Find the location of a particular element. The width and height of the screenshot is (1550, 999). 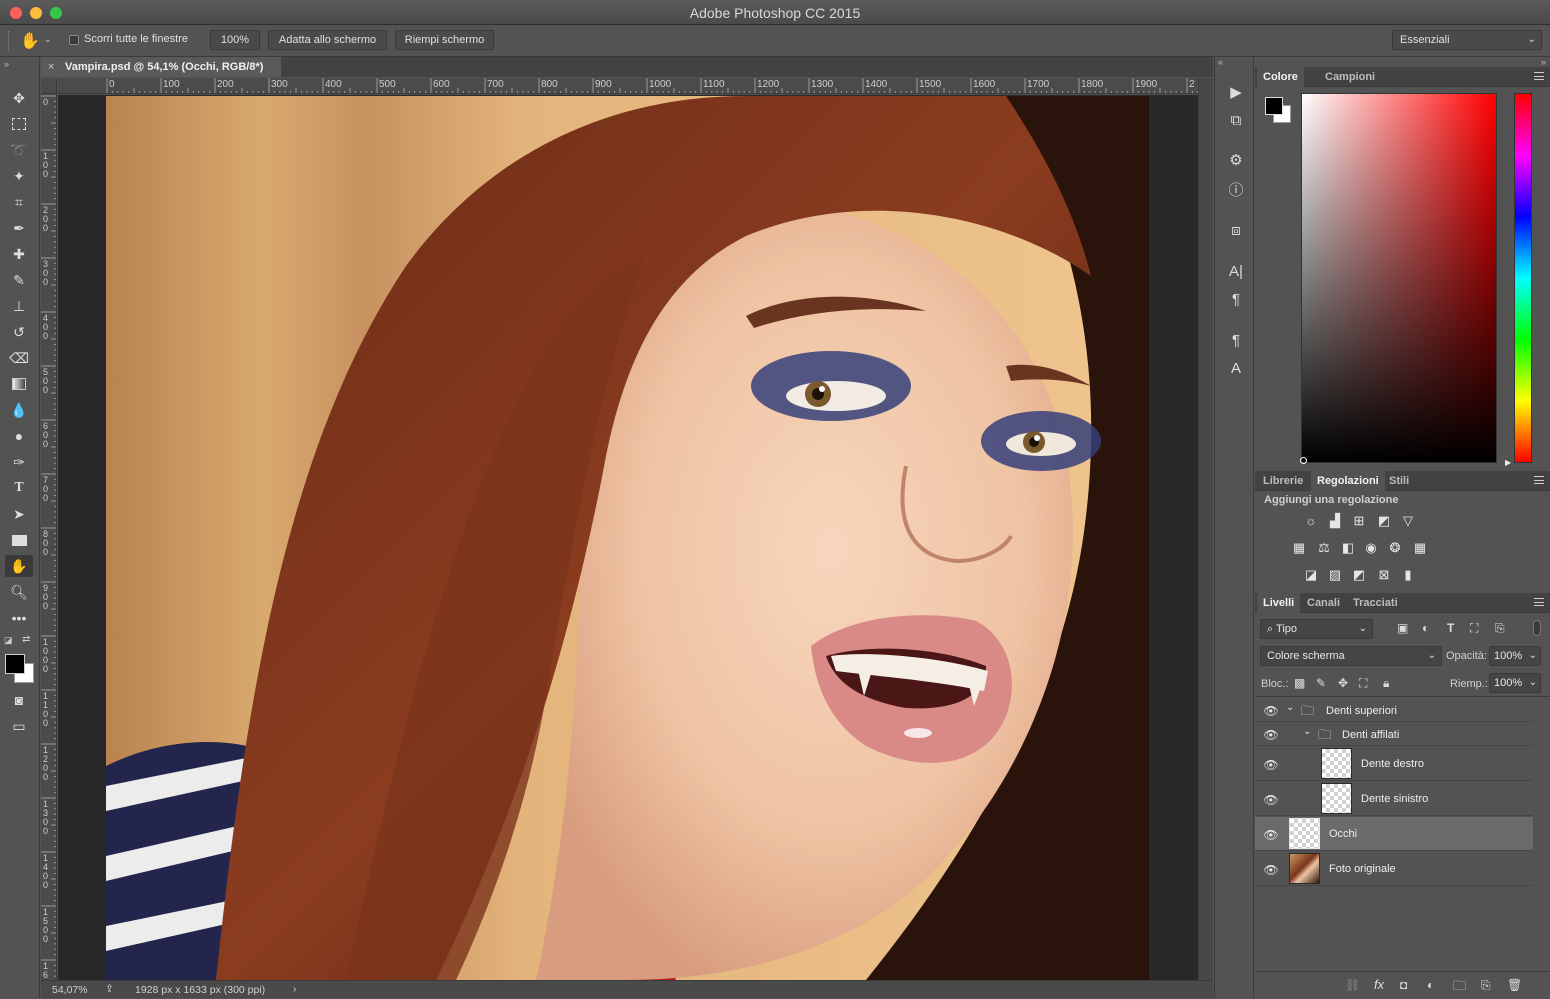

type-tool-icon: T is located at coordinates (19, 488).